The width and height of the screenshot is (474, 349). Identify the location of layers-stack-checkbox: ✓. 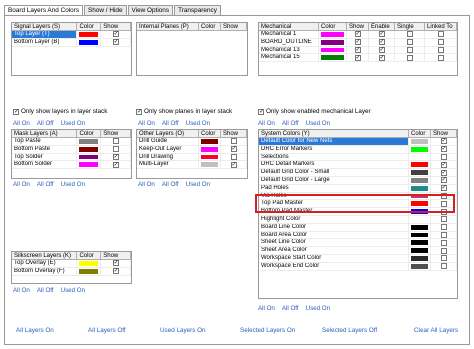
(16, 111).